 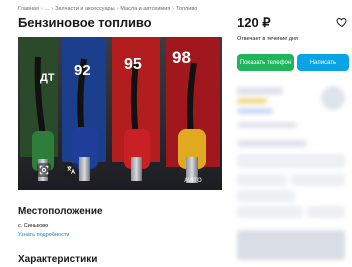 I want to click on pump-label-92: 92, so click(x=82, y=70).